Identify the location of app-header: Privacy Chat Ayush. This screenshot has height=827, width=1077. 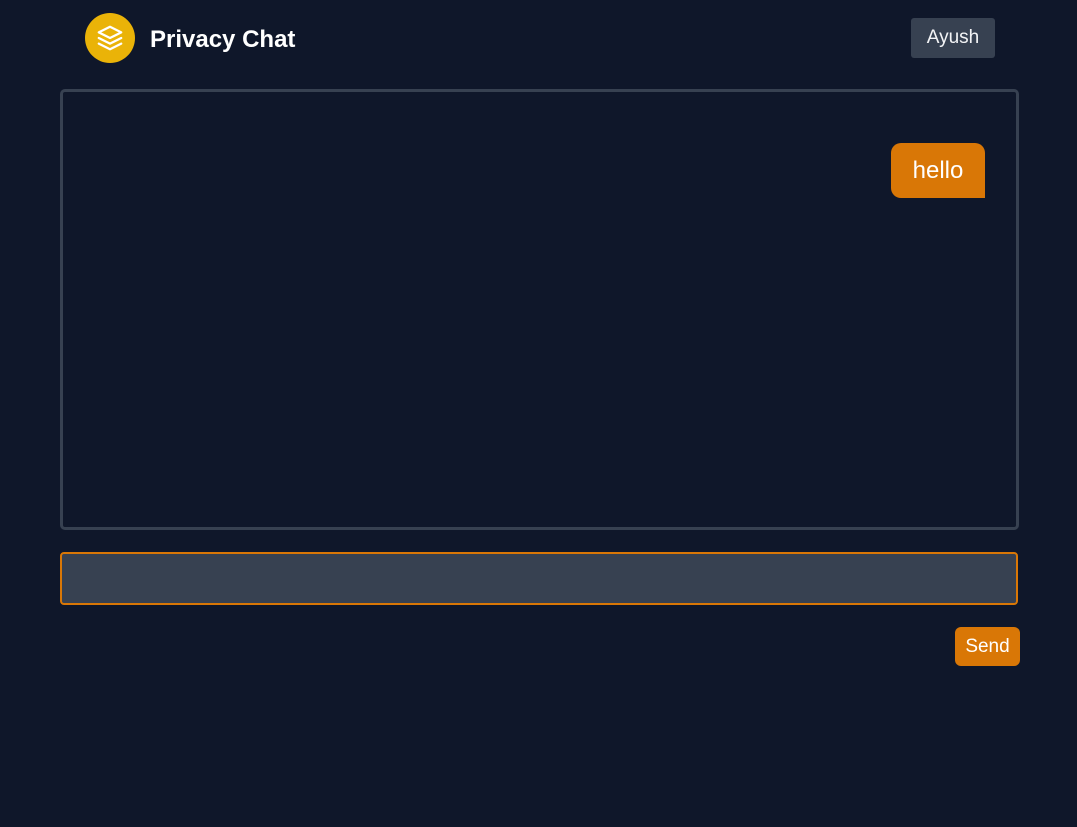
(538, 40).